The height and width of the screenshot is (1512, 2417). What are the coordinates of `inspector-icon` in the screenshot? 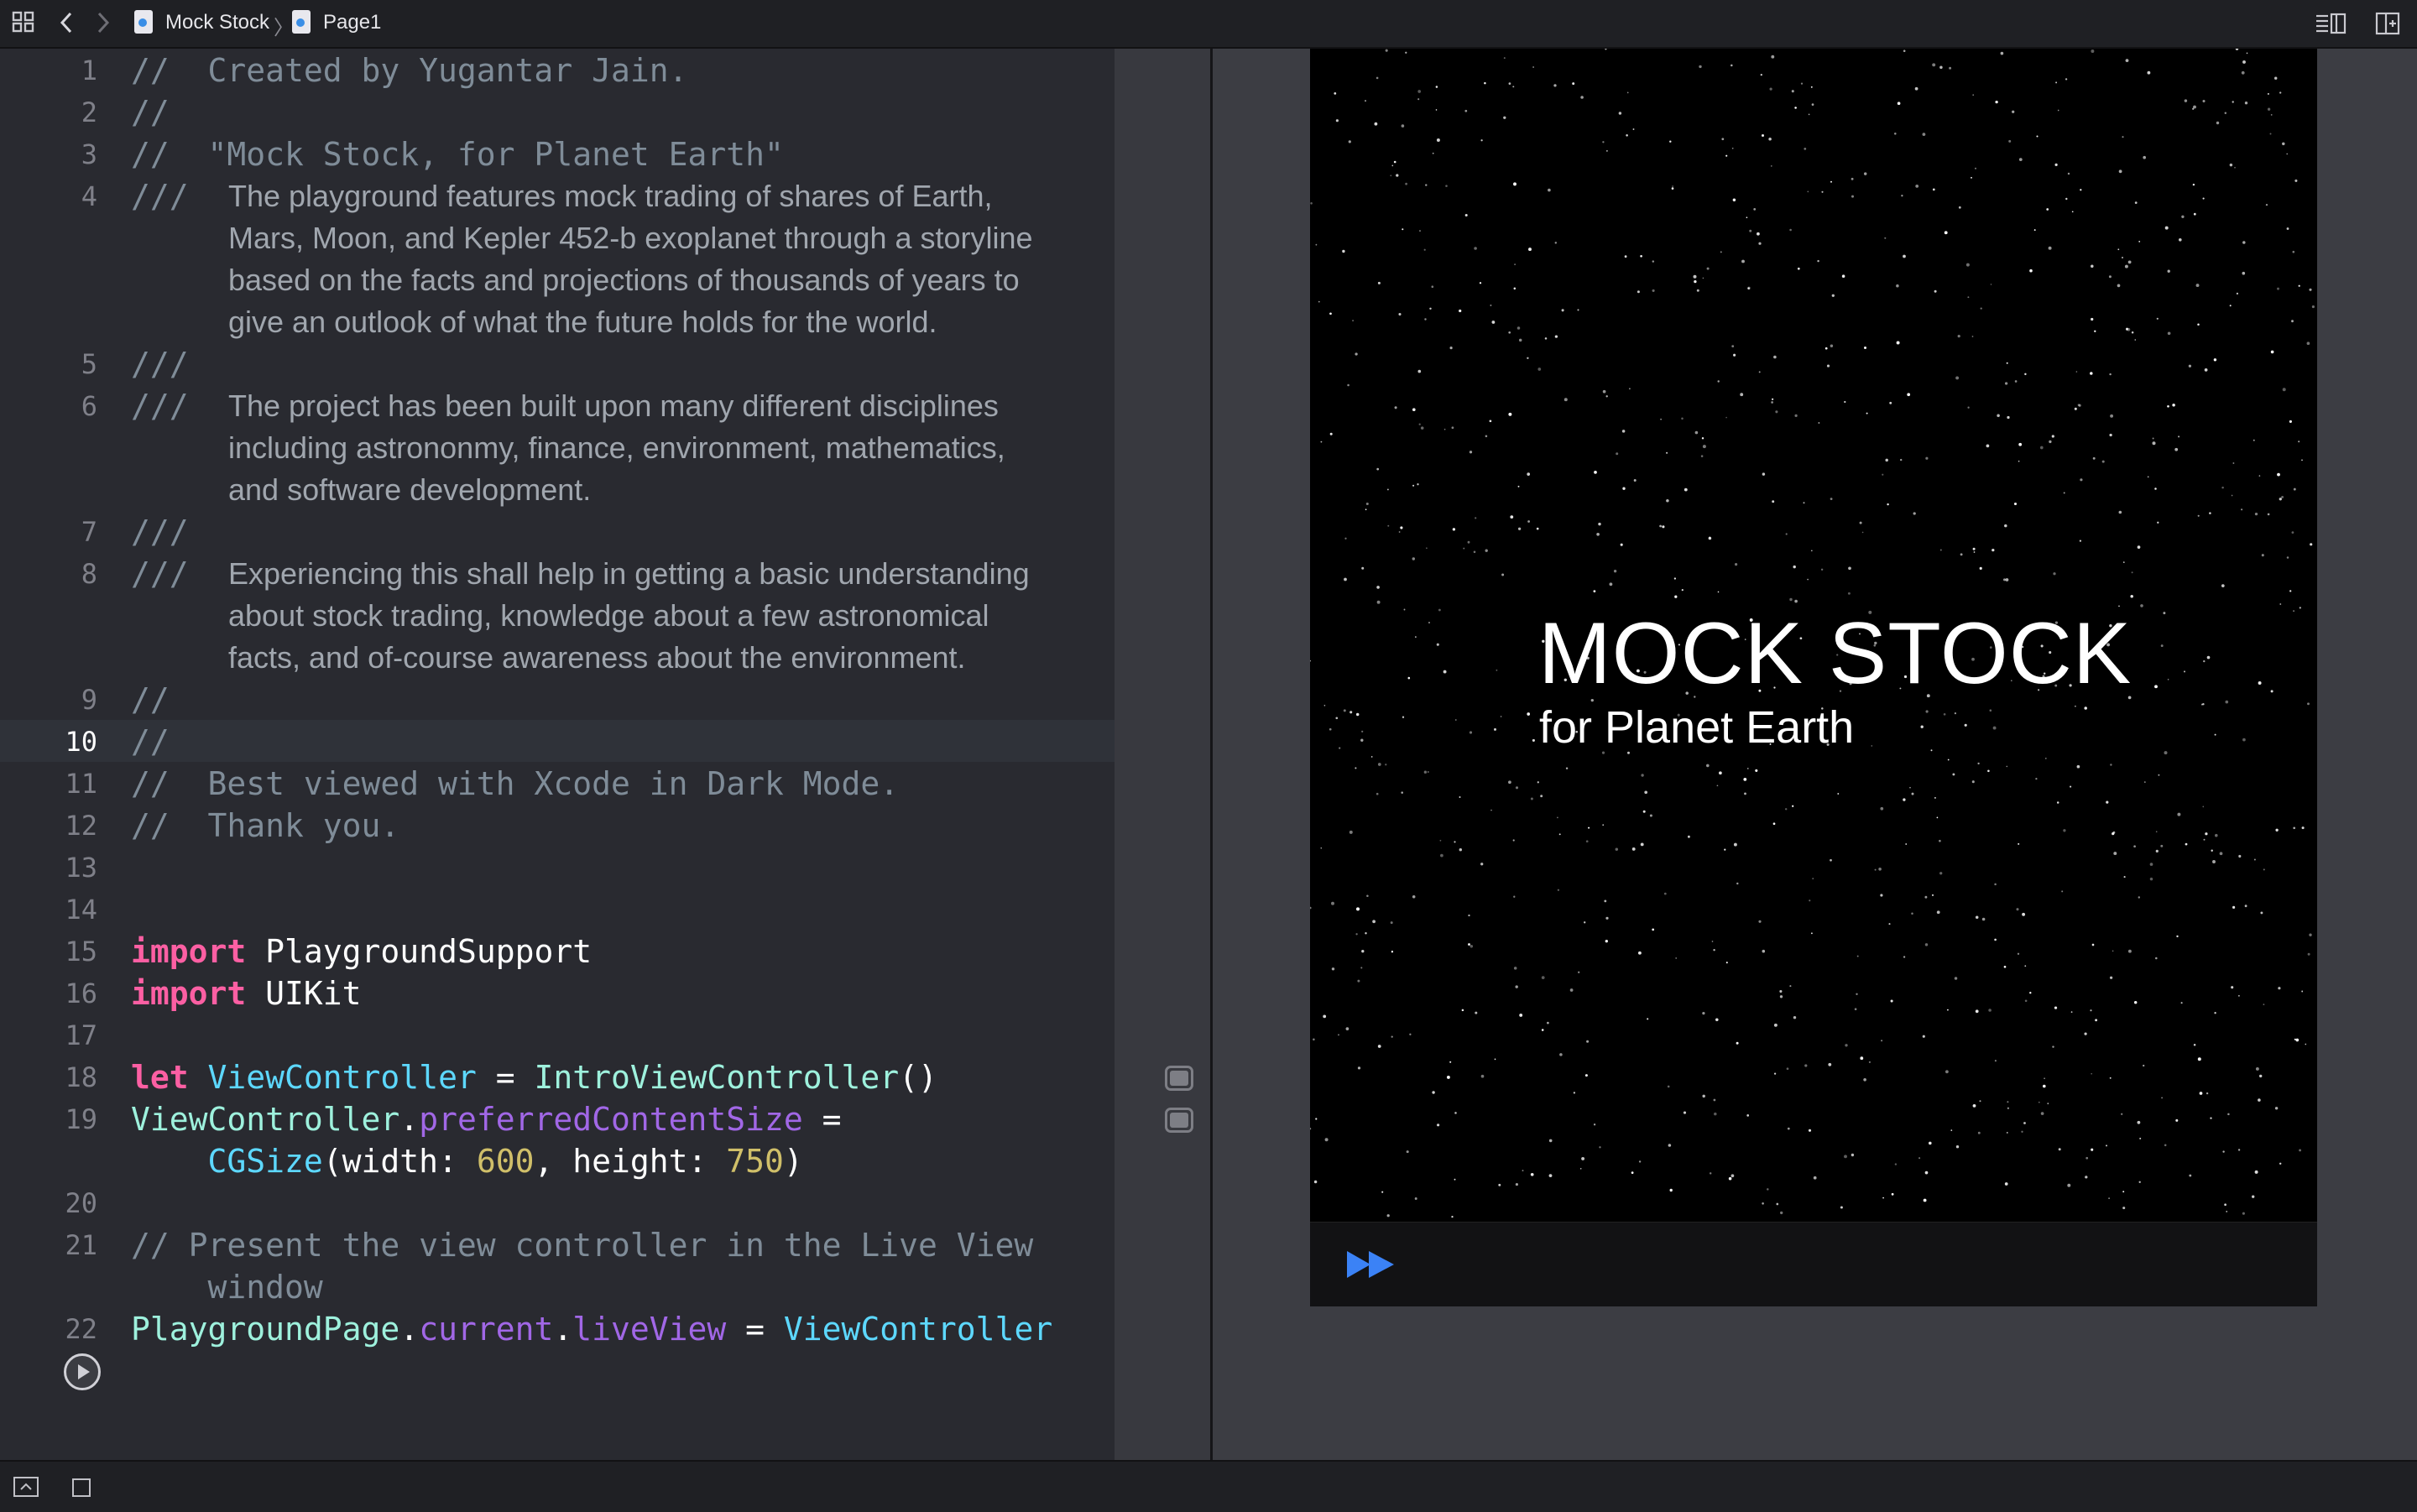 It's located at (2331, 23).